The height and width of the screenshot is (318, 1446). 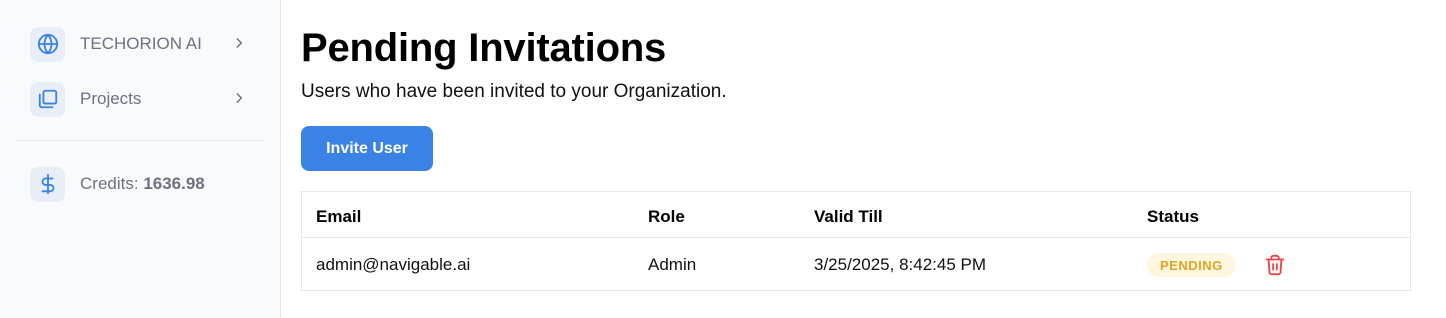 I want to click on sidebar-item-projects: Projects, so click(x=140, y=99).